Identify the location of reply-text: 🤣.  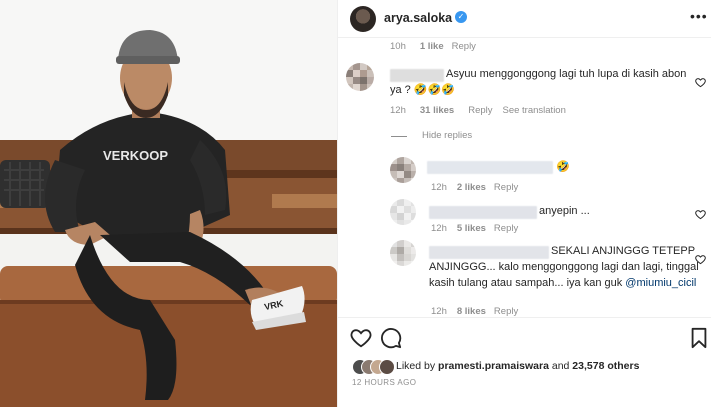
(563, 167).